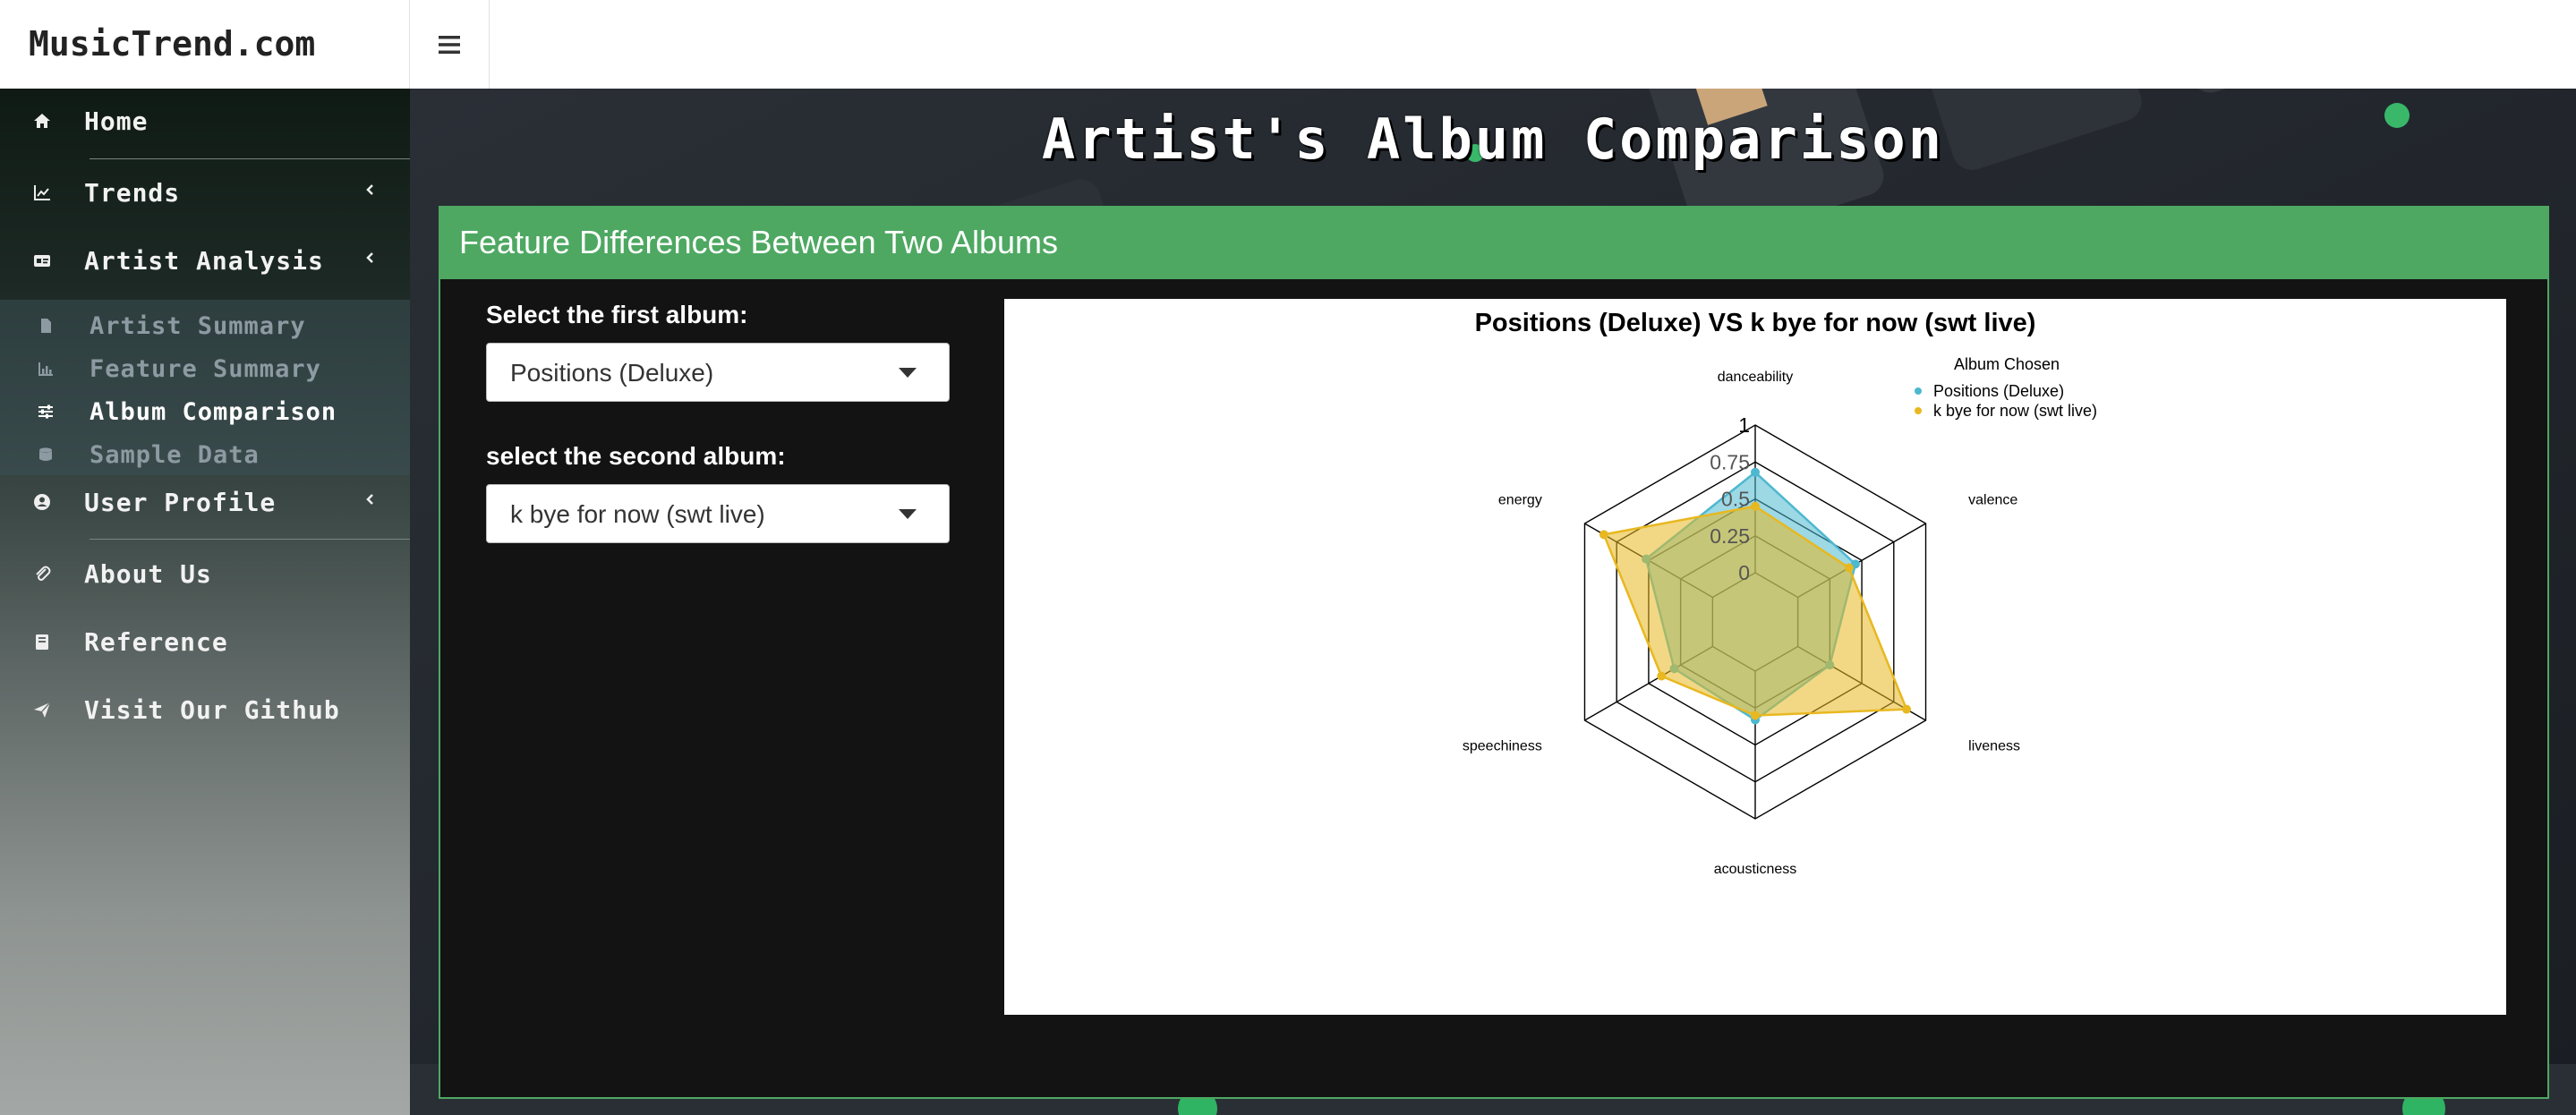  I want to click on page-title: Artist's Album Comparison, so click(1493, 139).